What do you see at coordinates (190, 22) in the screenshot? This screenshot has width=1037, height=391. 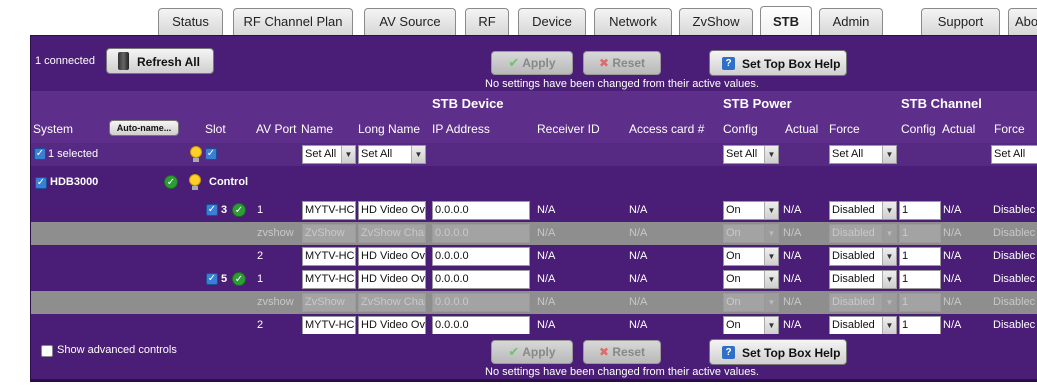 I see `tab-status: Status` at bounding box center [190, 22].